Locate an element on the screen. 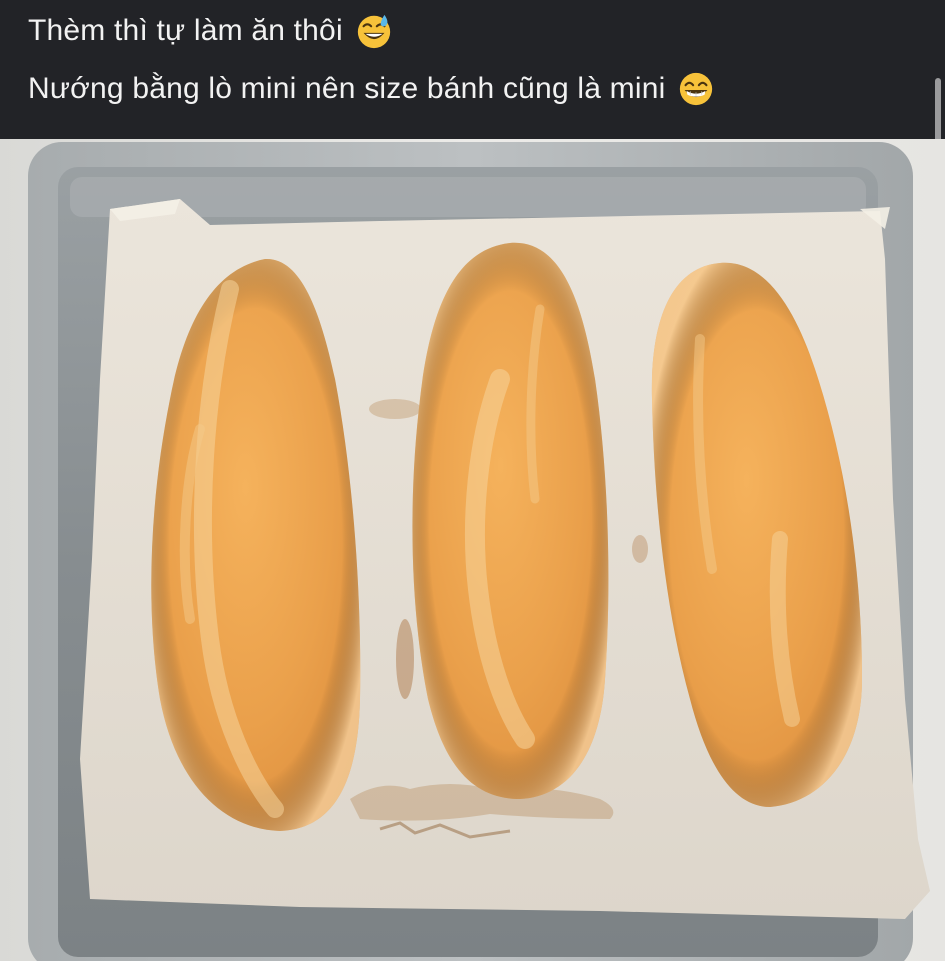 The image size is (945, 961). caption-line-1: Thèm thì tự làm ăn thôi is located at coordinates (210, 31).